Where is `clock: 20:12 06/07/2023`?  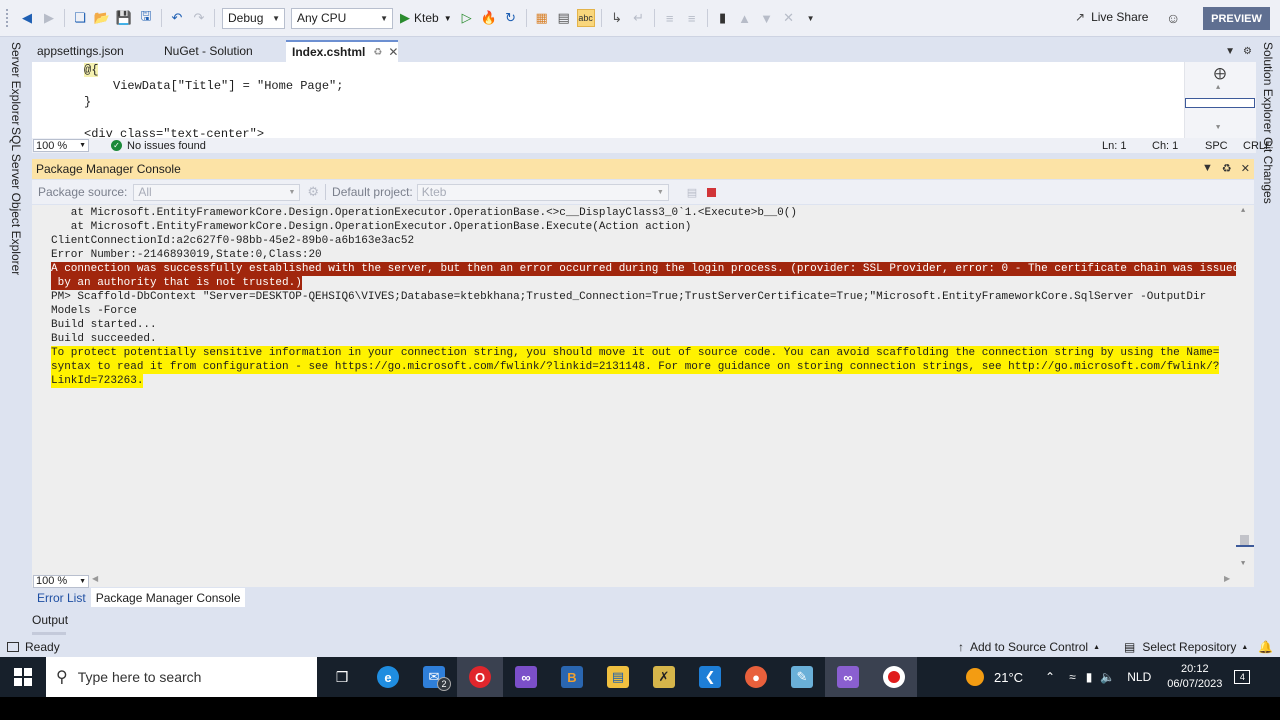
clock: 20:12 06/07/2023 is located at coordinates (1194, 677).